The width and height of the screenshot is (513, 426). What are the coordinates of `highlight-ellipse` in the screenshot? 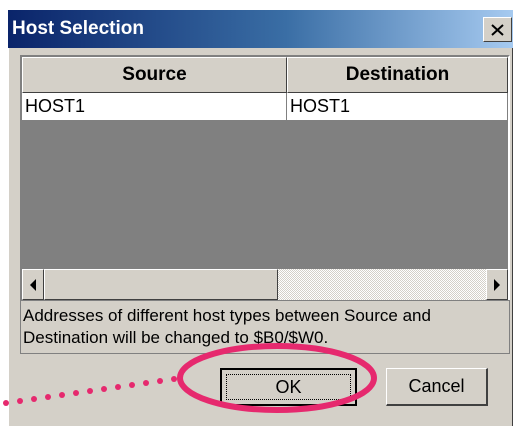 It's located at (277, 378).